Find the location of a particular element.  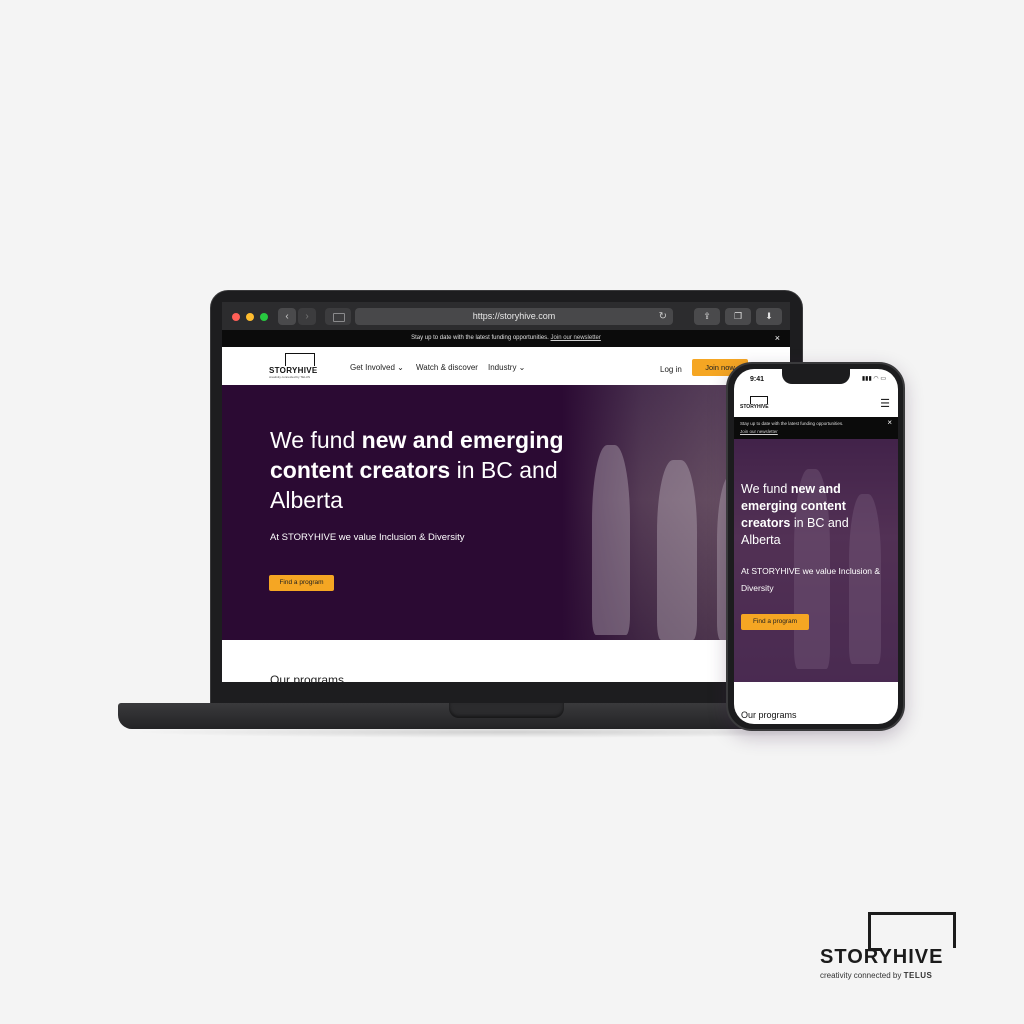

sidebar-toggle-icon is located at coordinates (338, 316).